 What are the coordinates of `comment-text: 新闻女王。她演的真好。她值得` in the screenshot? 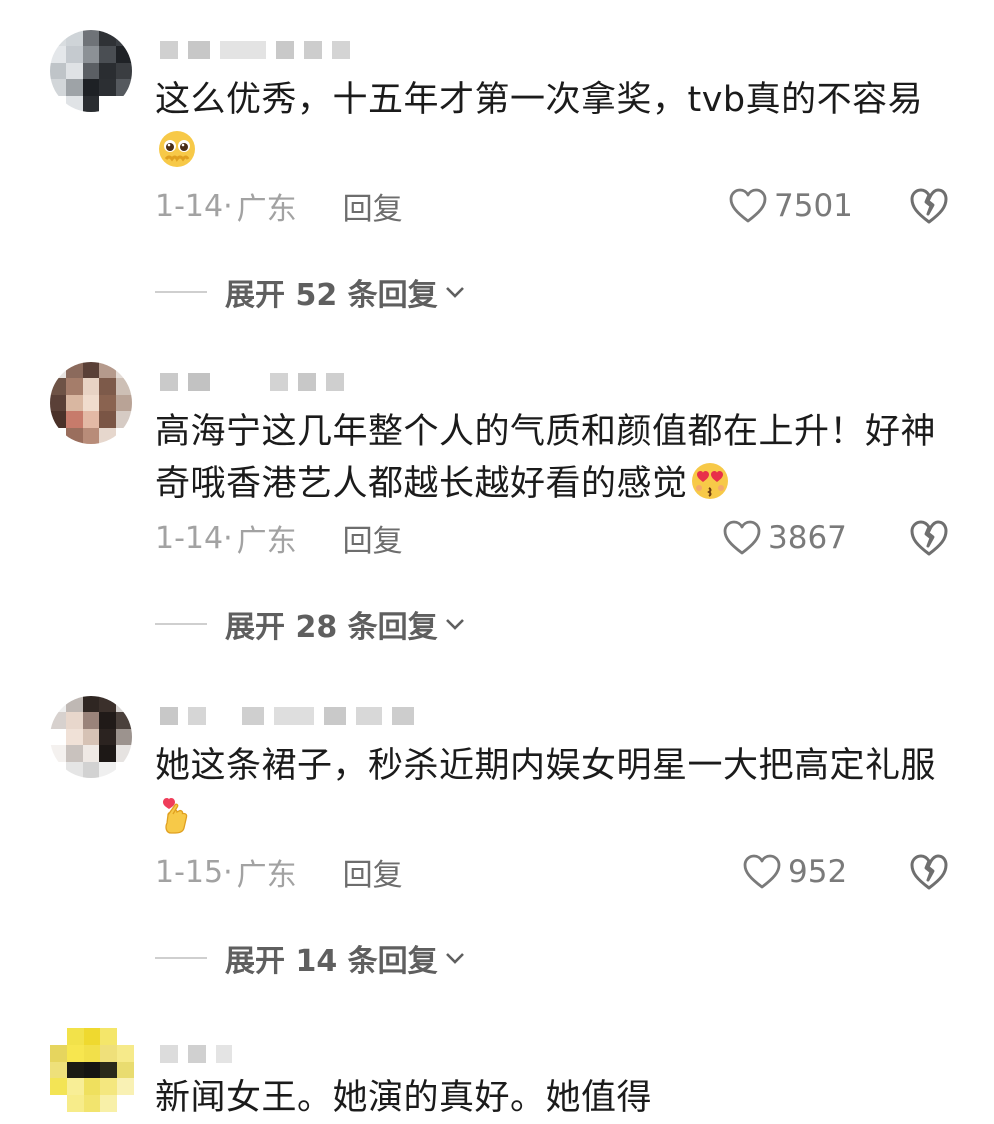 It's located at (404, 1098).